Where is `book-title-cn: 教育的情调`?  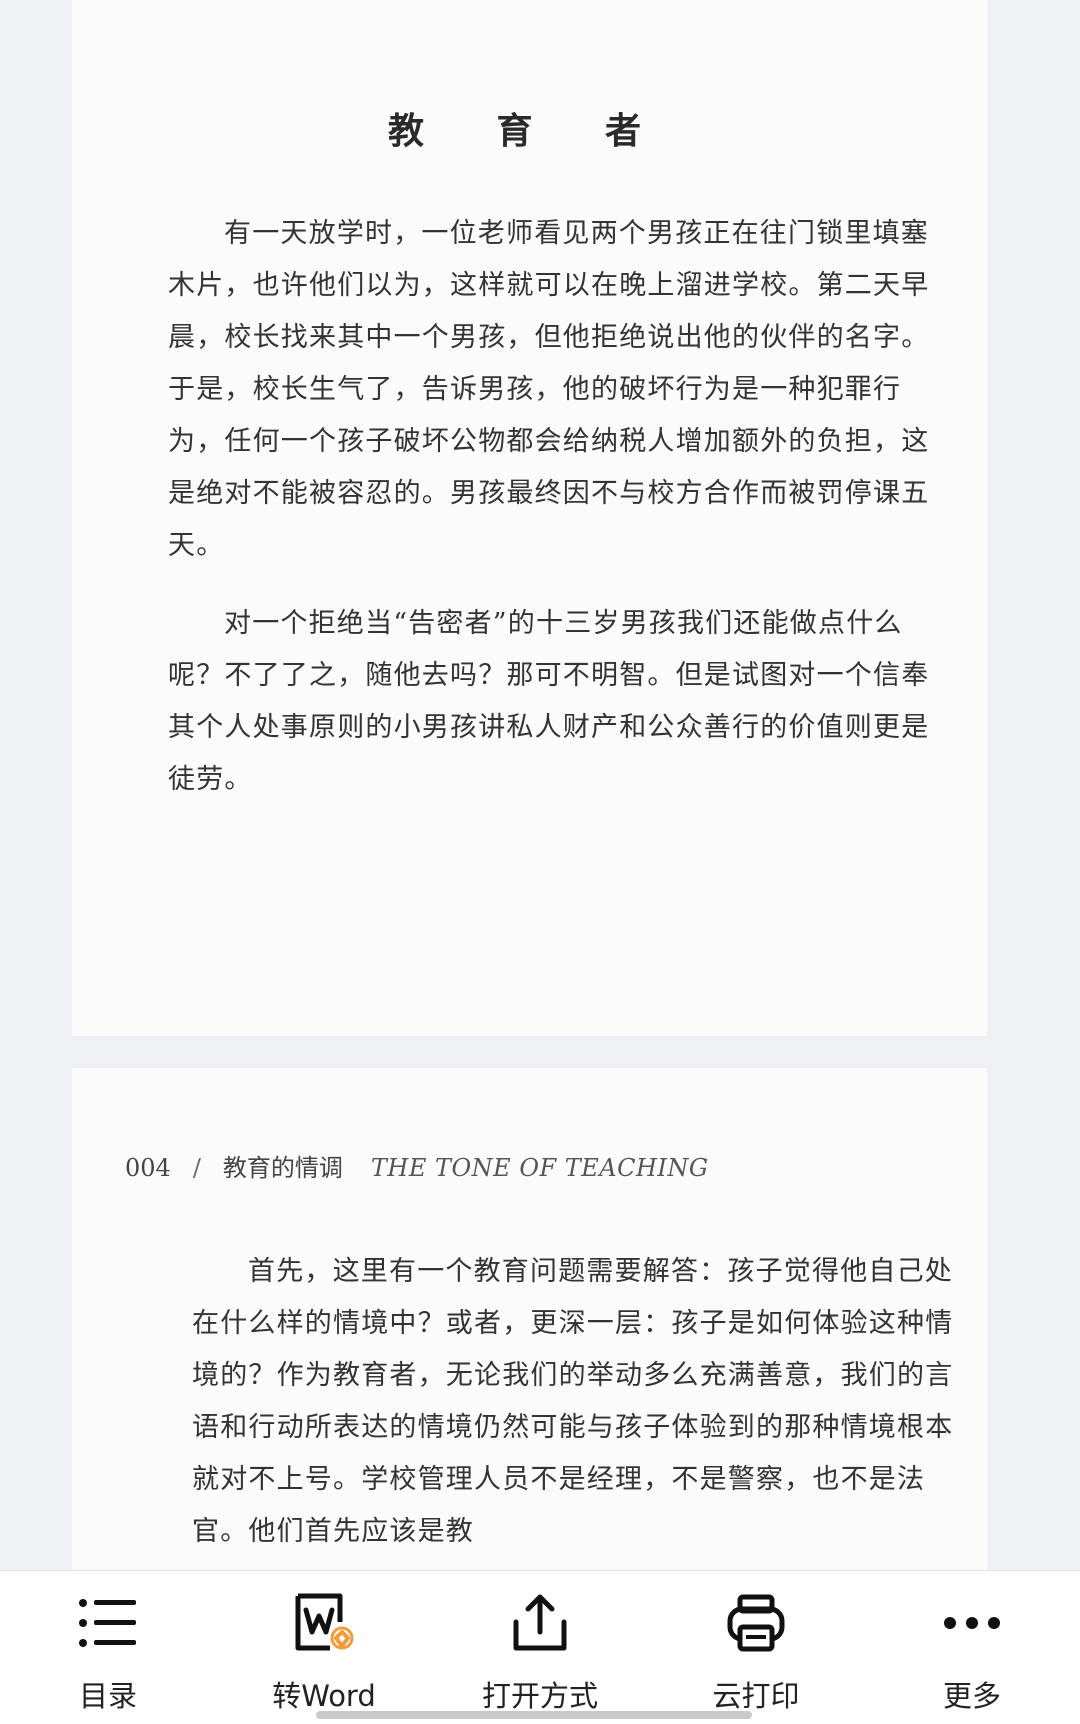 book-title-cn: 教育的情调 is located at coordinates (282, 1168).